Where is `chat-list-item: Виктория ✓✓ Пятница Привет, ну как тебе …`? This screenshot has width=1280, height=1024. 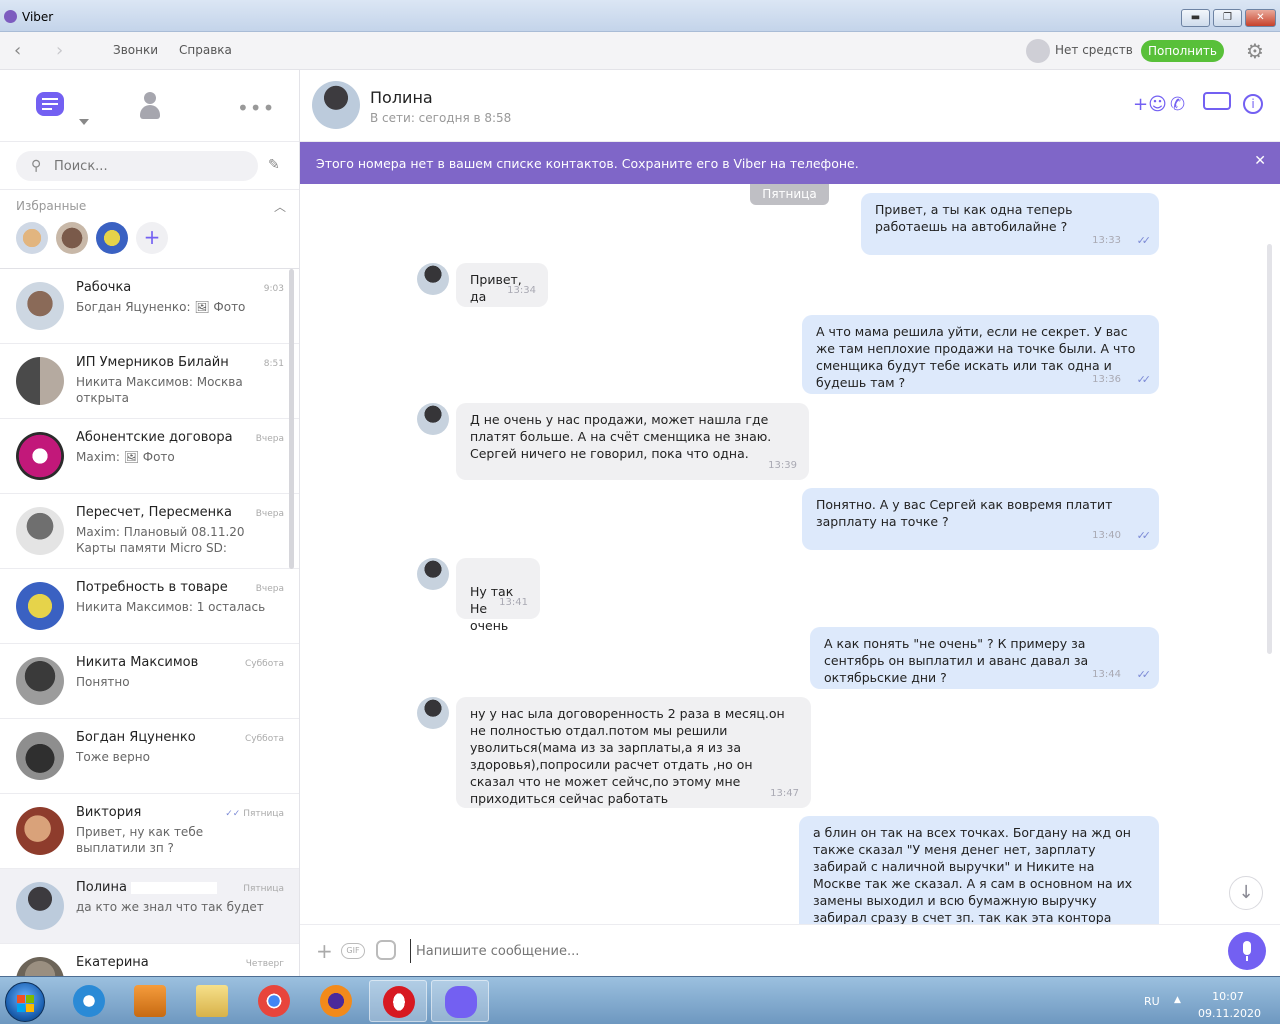
chat-list-item: Виктория ✓✓ Пятница Привет, ну как тебе … is located at coordinates (149, 831).